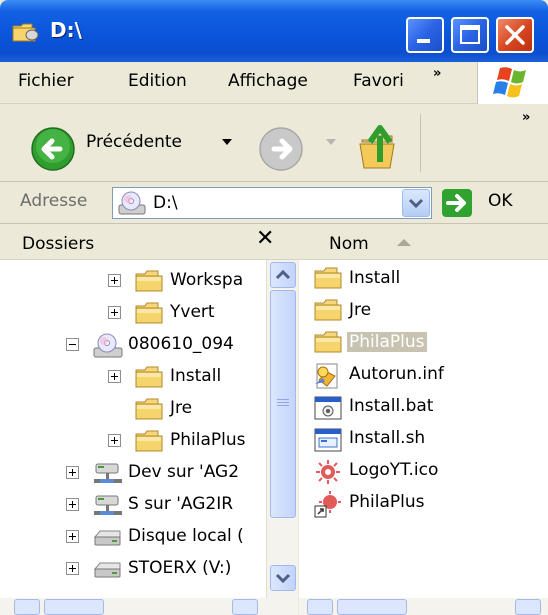 The image size is (548, 615). What do you see at coordinates (378, 81) in the screenshot?
I see `menu-favori: Favori` at bounding box center [378, 81].